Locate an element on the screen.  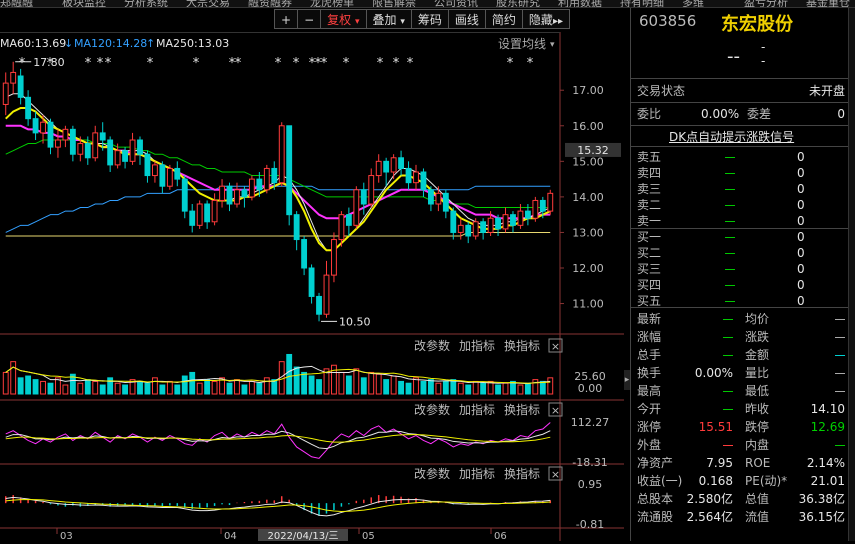
ask-label: 卖四 is located at coordinates (649, 173).